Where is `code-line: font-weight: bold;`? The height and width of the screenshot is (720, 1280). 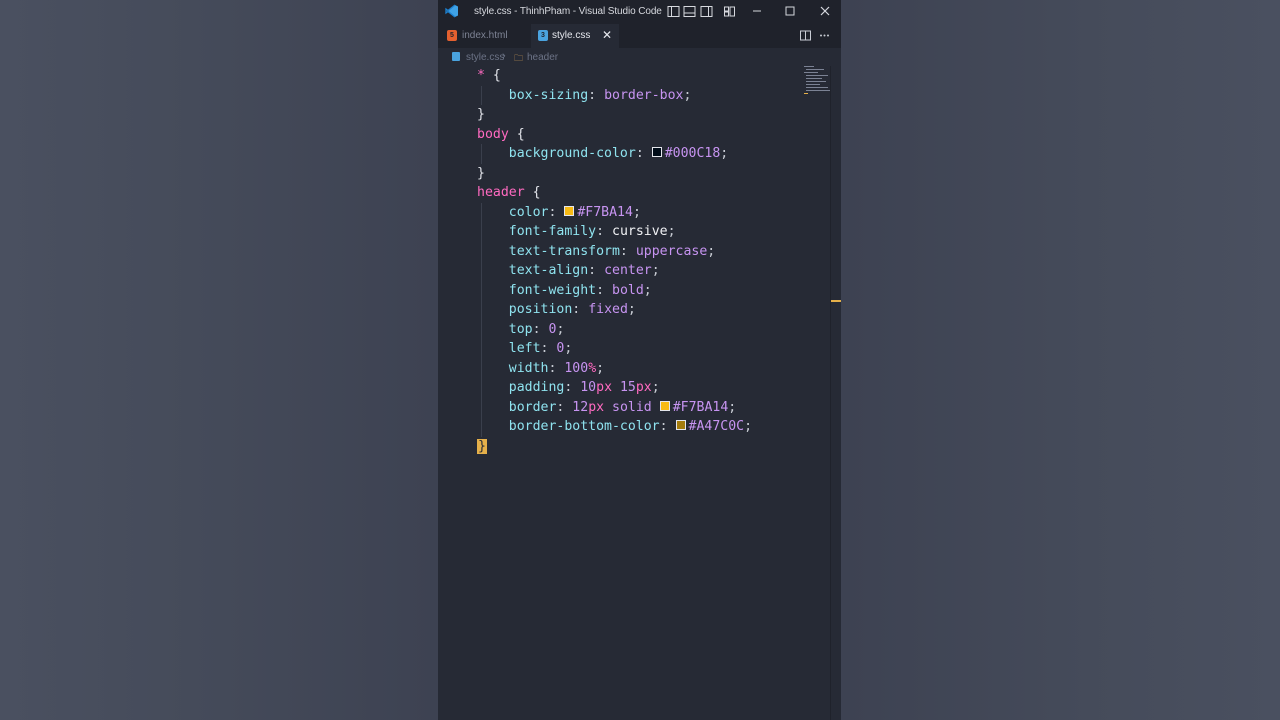
code-line: font-weight: bold; is located at coordinates (580, 290).